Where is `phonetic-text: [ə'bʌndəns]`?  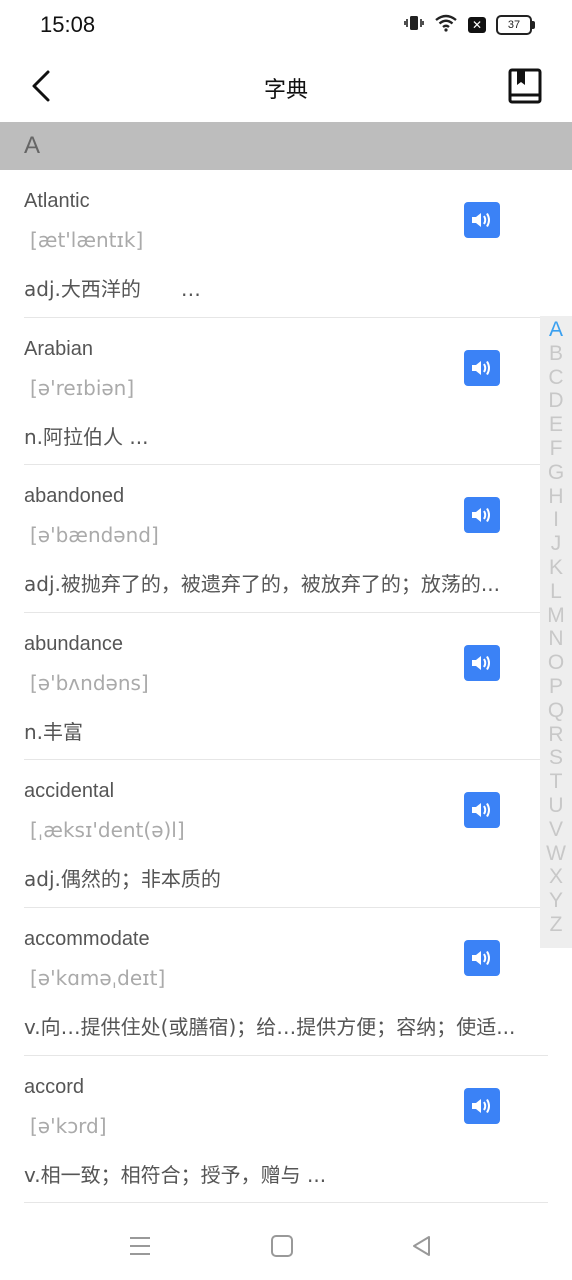 phonetic-text: [ə'bʌndəns] is located at coordinates (89, 682).